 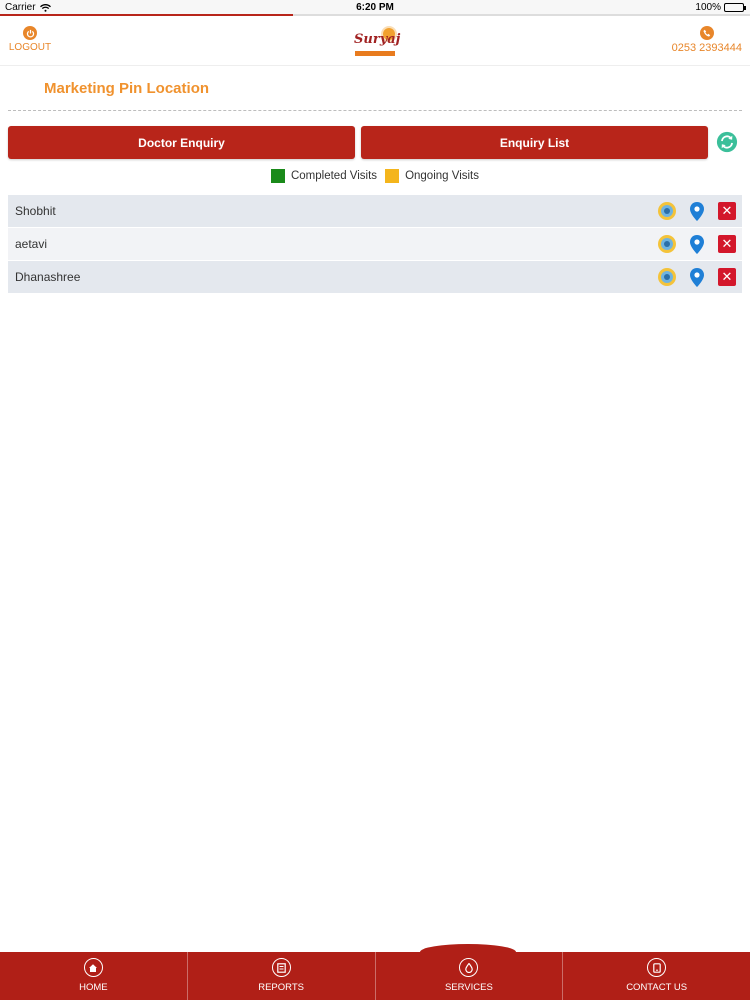 I want to click on visit-legend: Completed Visits Ongoing Visits, so click(x=375, y=176).